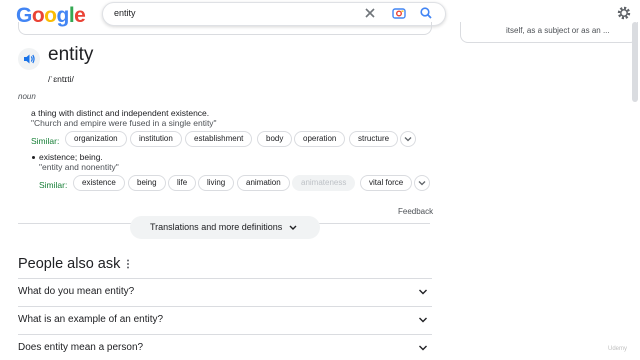 The image size is (640, 360). What do you see at coordinates (624, 13) in the screenshot?
I see `settings-gear-icon` at bounding box center [624, 13].